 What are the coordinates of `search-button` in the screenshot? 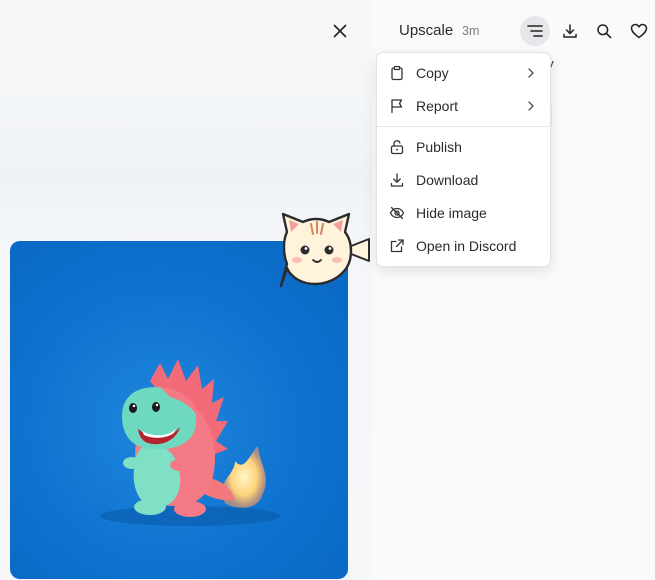 It's located at (604, 31).